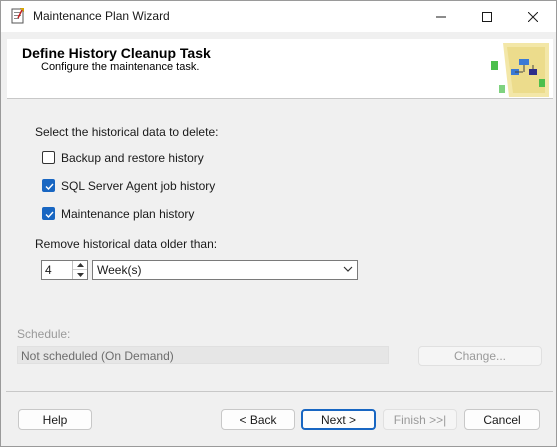 The image size is (557, 447). Describe the element at coordinates (101, 16) in the screenshot. I see `window-title: Maintenance Plan Wizard` at that location.